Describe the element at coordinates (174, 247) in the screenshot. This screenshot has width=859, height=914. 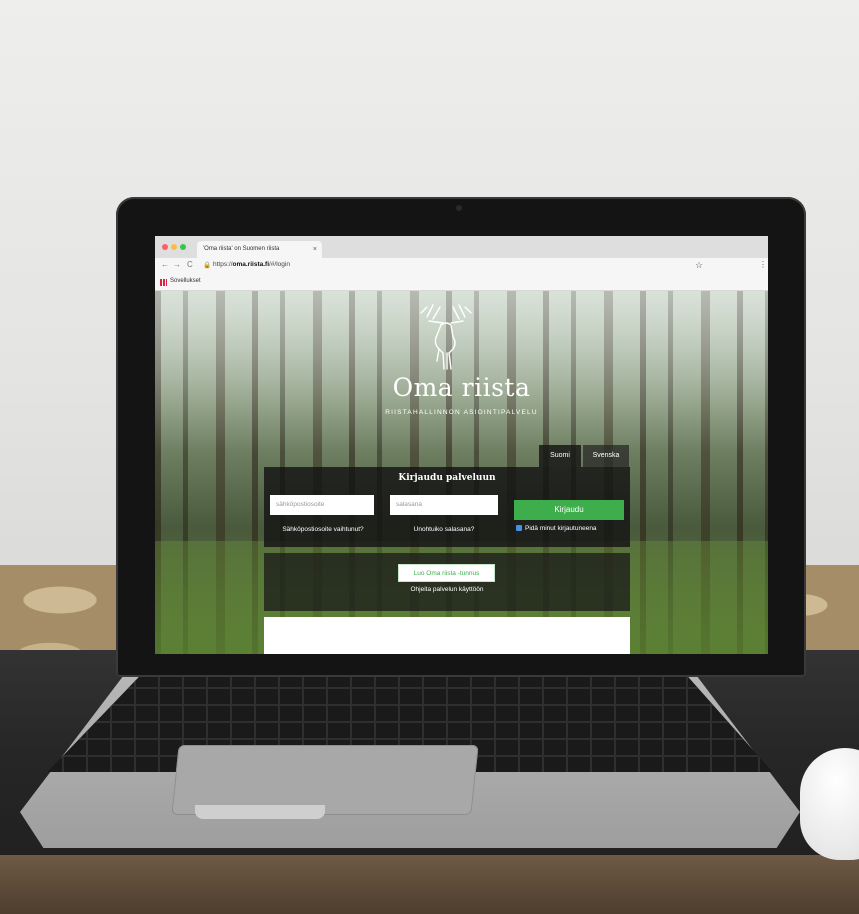
I see `window-minimize-icon` at that location.